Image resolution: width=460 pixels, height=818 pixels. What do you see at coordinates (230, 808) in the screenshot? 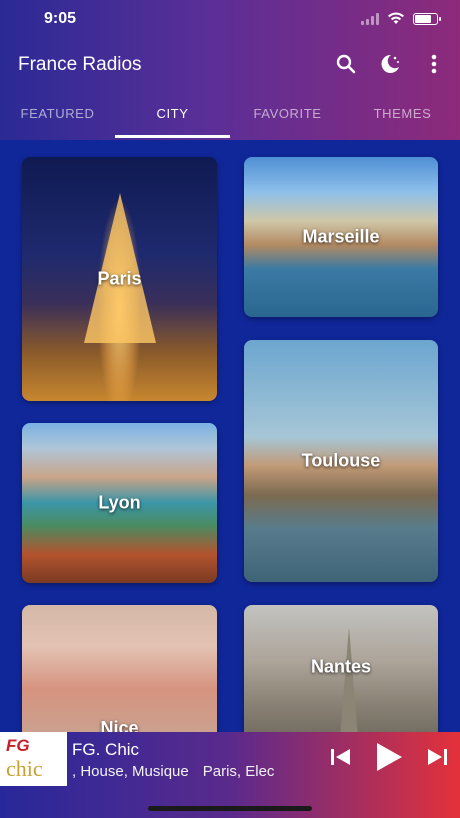
I see `home-indicator` at bounding box center [230, 808].